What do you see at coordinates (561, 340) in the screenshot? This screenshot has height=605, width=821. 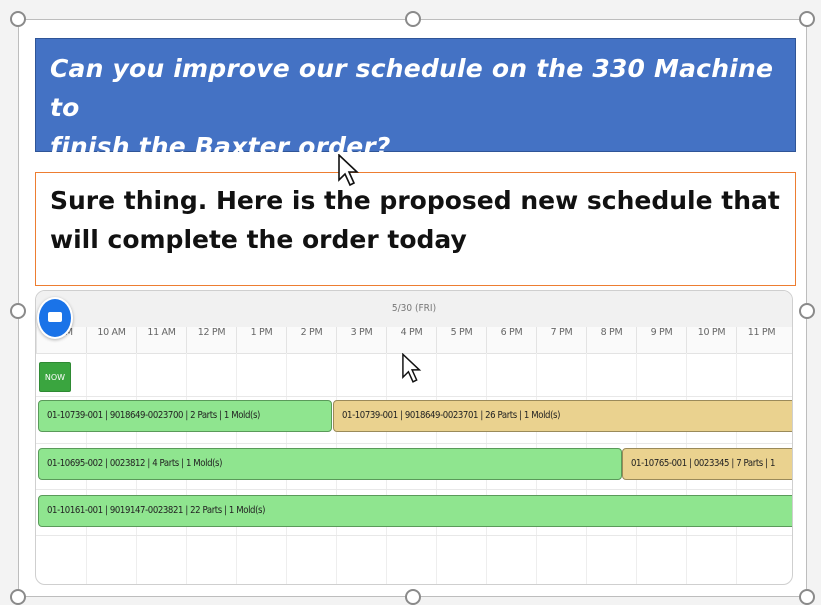 I see `hour-label: 7 PM` at bounding box center [561, 340].